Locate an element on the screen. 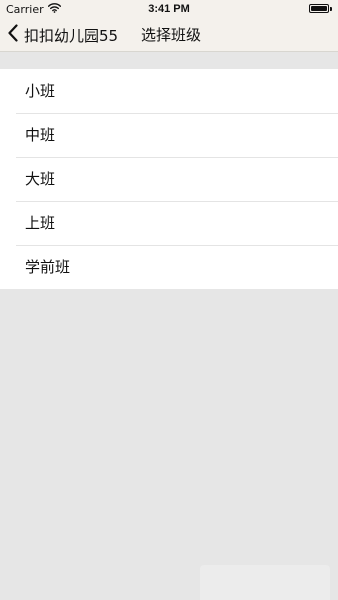 This screenshot has width=338, height=600. class-item-small: 小班 is located at coordinates (169, 91).